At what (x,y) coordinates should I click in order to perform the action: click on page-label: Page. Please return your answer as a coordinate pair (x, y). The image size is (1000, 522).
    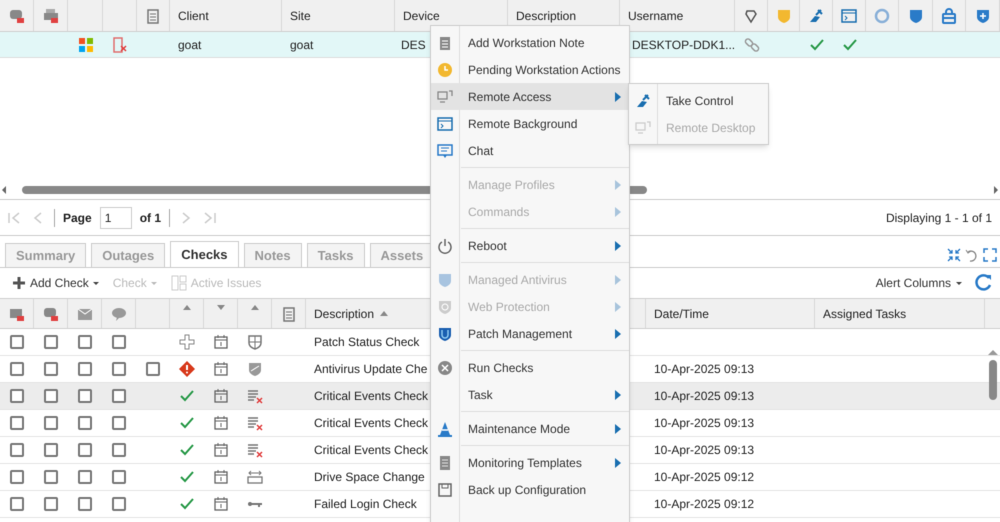
    Looking at the image, I should click on (77, 218).